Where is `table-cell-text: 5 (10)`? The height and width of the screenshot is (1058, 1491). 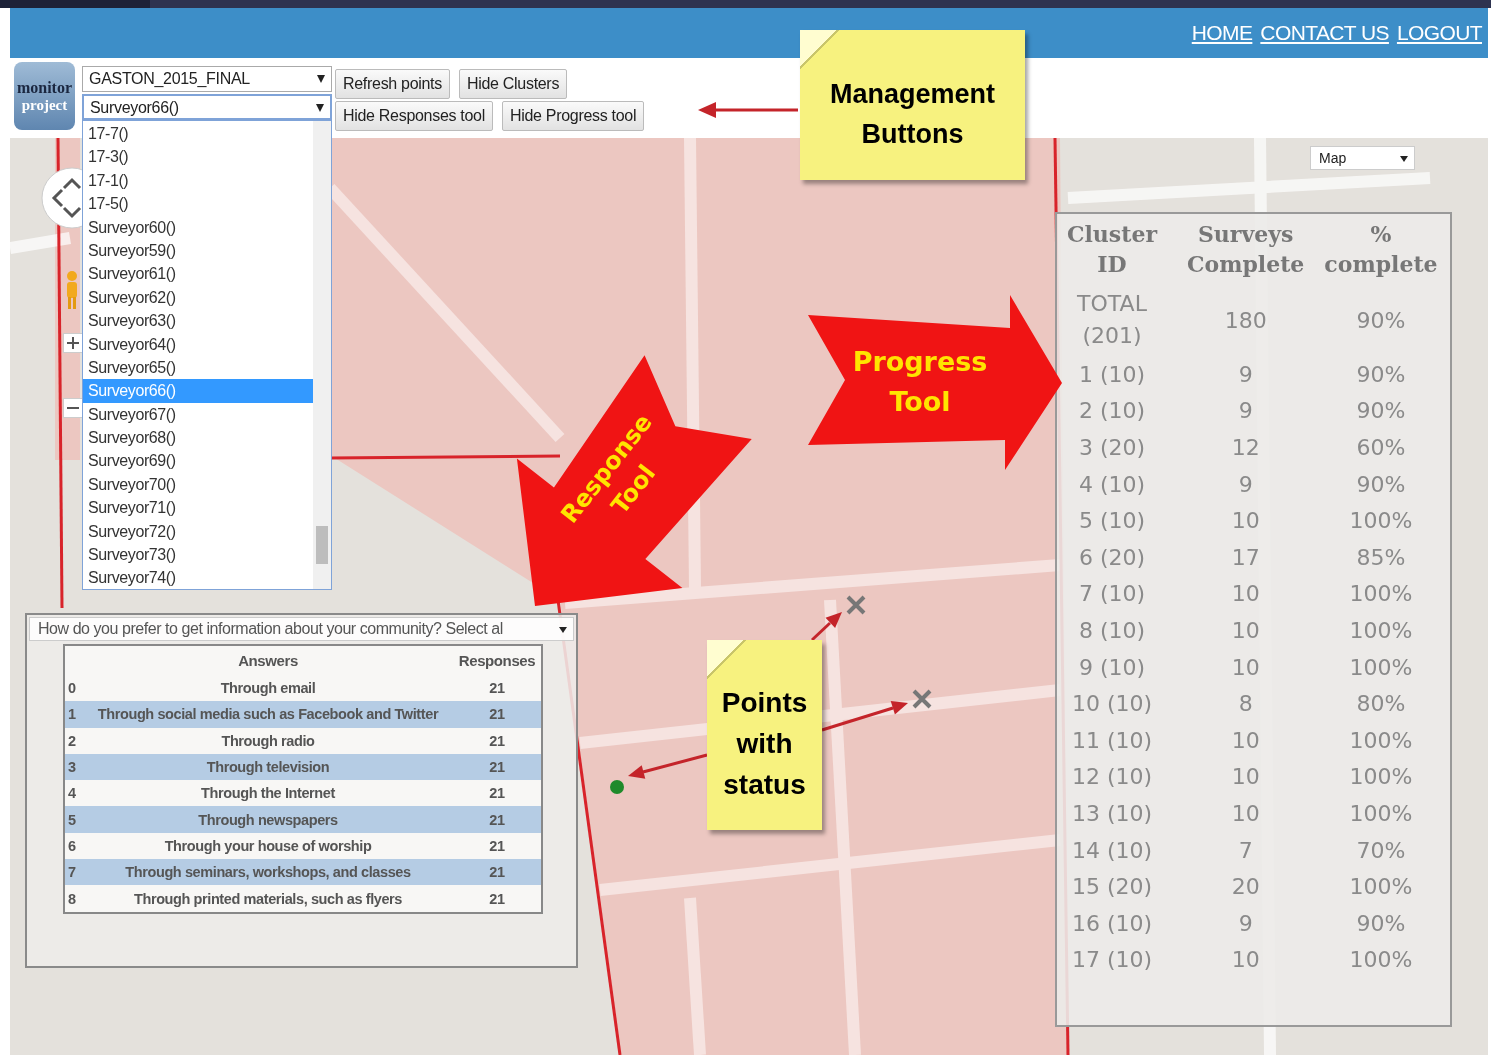 table-cell-text: 5 (10) is located at coordinates (1112, 521).